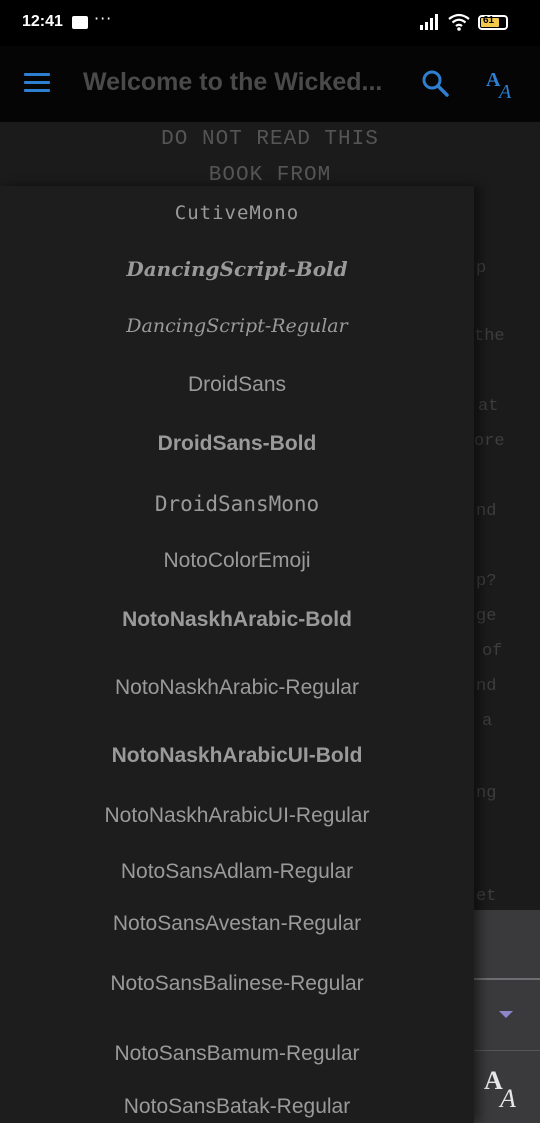 This screenshot has width=540, height=1123. What do you see at coordinates (429, 22) in the screenshot?
I see `signal-icon` at bounding box center [429, 22].